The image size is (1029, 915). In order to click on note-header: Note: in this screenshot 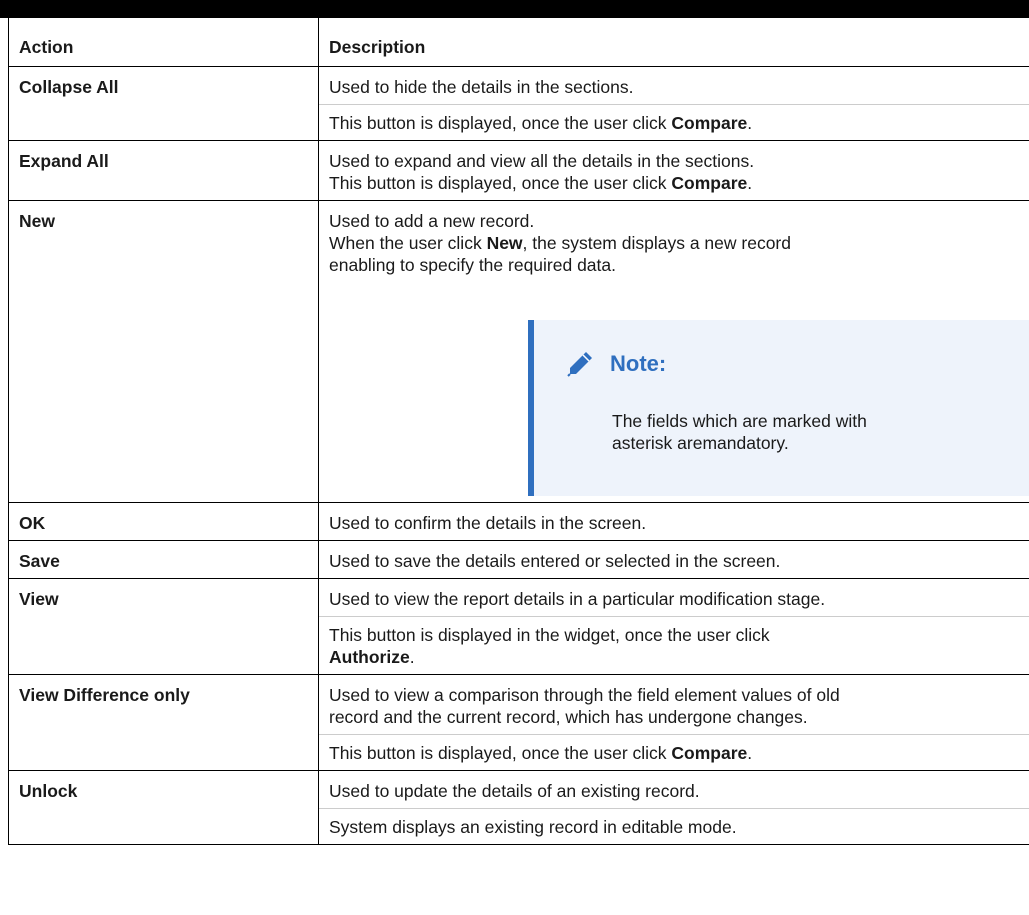, I will do `click(791, 364)`.